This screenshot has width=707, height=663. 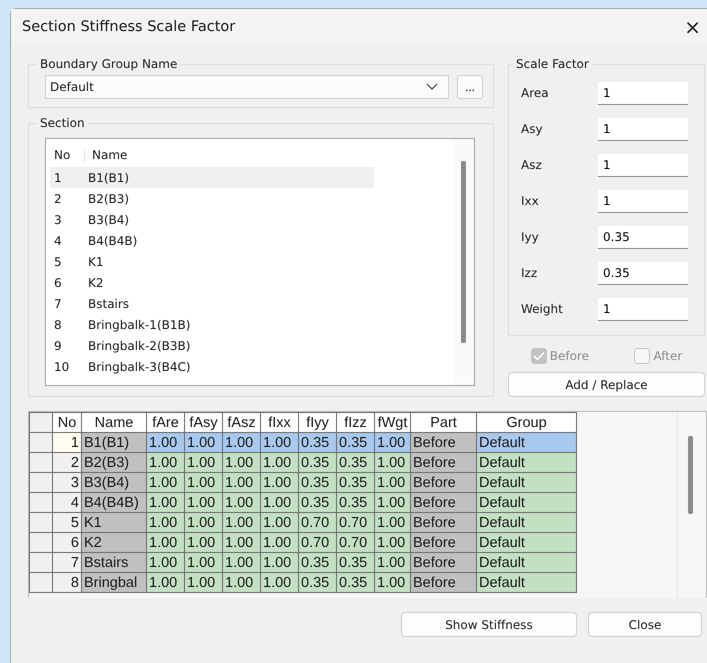 What do you see at coordinates (67, 502) in the screenshot?
I see `table-cell: 4` at bounding box center [67, 502].